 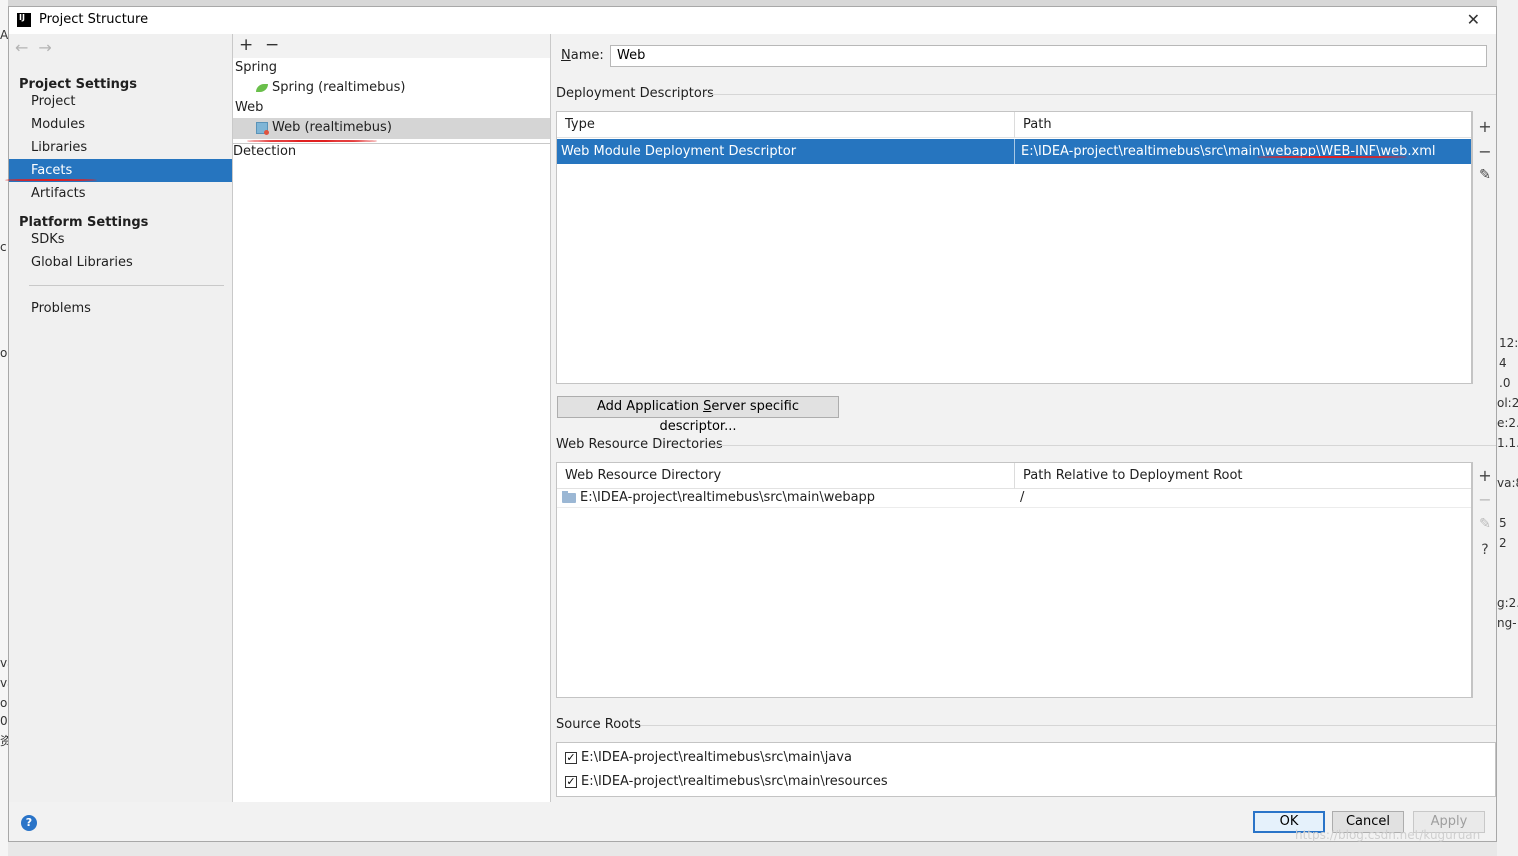 I want to click on forward-arrow-icon: →, so click(x=49, y=47).